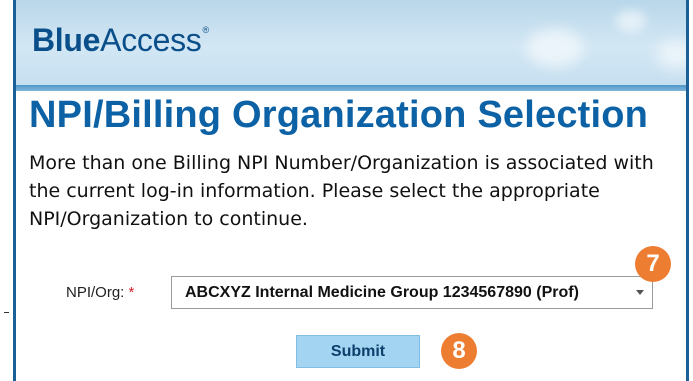 This screenshot has width=693, height=381. I want to click on page-title: NPI/Billing Organization Selection, so click(339, 115).